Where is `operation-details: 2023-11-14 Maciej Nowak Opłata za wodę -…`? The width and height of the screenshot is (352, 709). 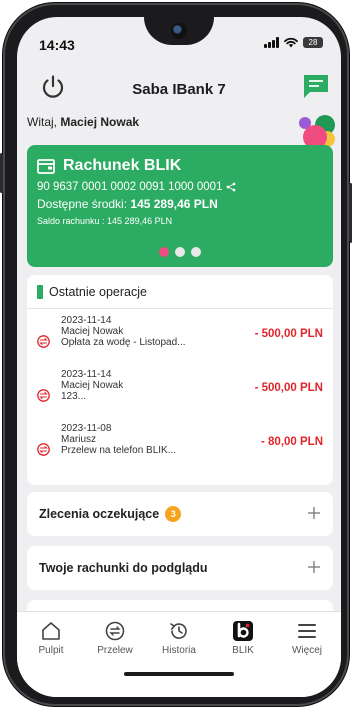 operation-details: 2023-11-14 Maciej Nowak Opłata za wodę -… is located at coordinates (123, 331).